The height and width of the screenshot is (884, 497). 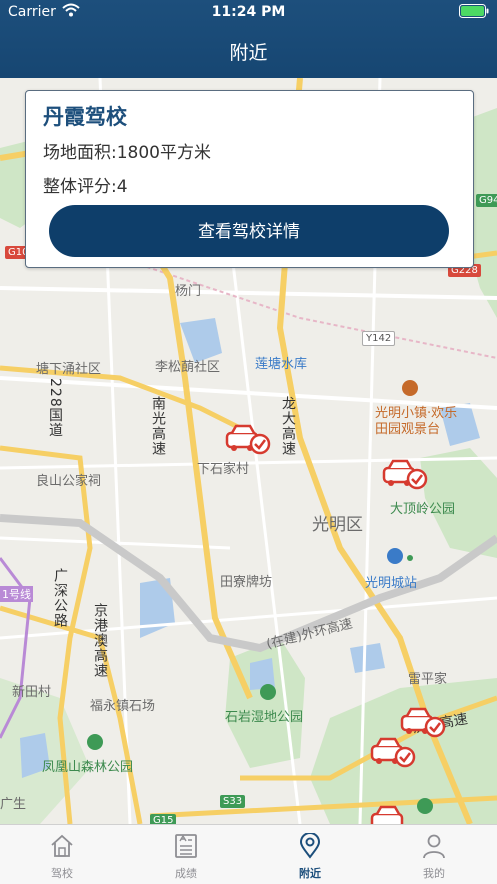 I want to click on map-label-shiyan: 石岩湿地公园, so click(x=264, y=717).